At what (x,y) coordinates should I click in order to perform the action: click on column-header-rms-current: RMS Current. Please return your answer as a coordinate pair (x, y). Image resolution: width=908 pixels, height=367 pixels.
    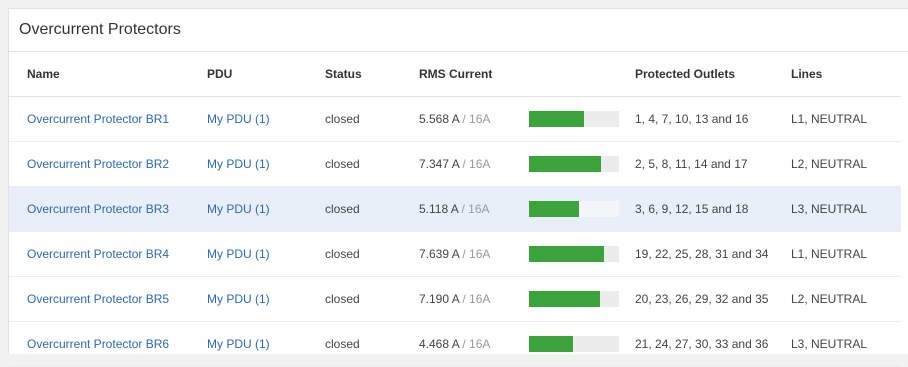
    Looking at the image, I should click on (474, 74).